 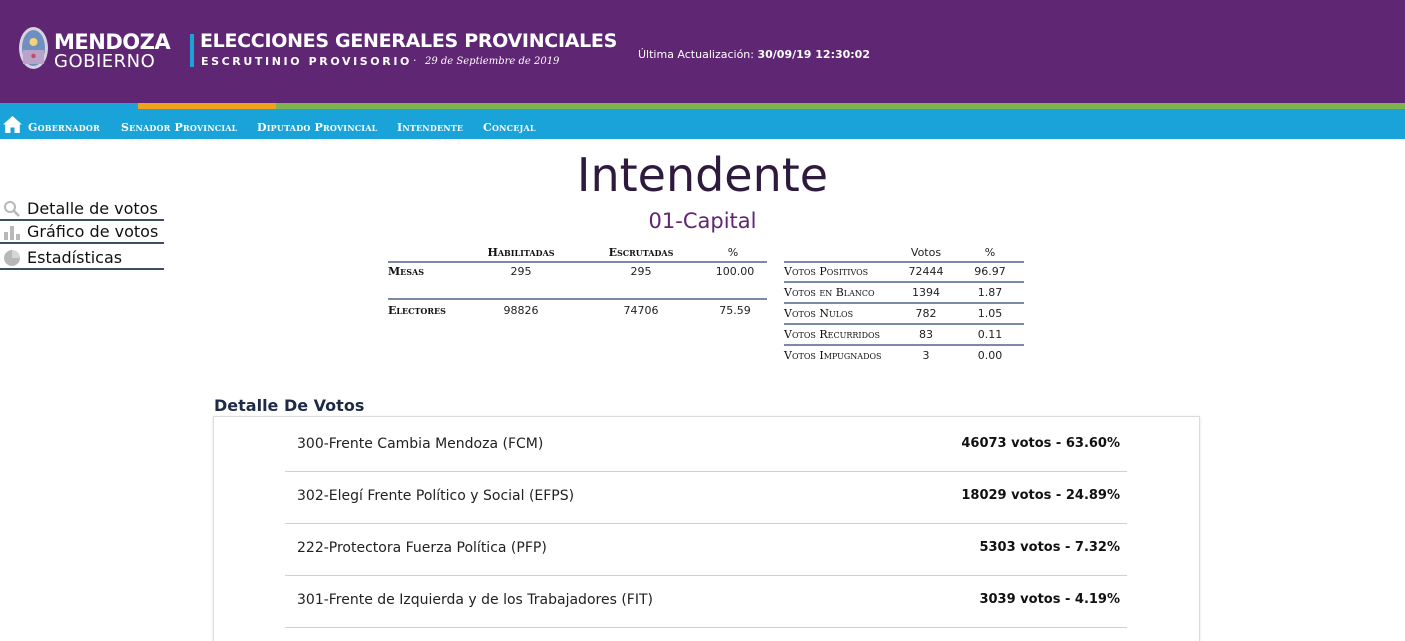 I want to click on logo-gobierno-text: GOBIERNO, so click(x=105, y=61).